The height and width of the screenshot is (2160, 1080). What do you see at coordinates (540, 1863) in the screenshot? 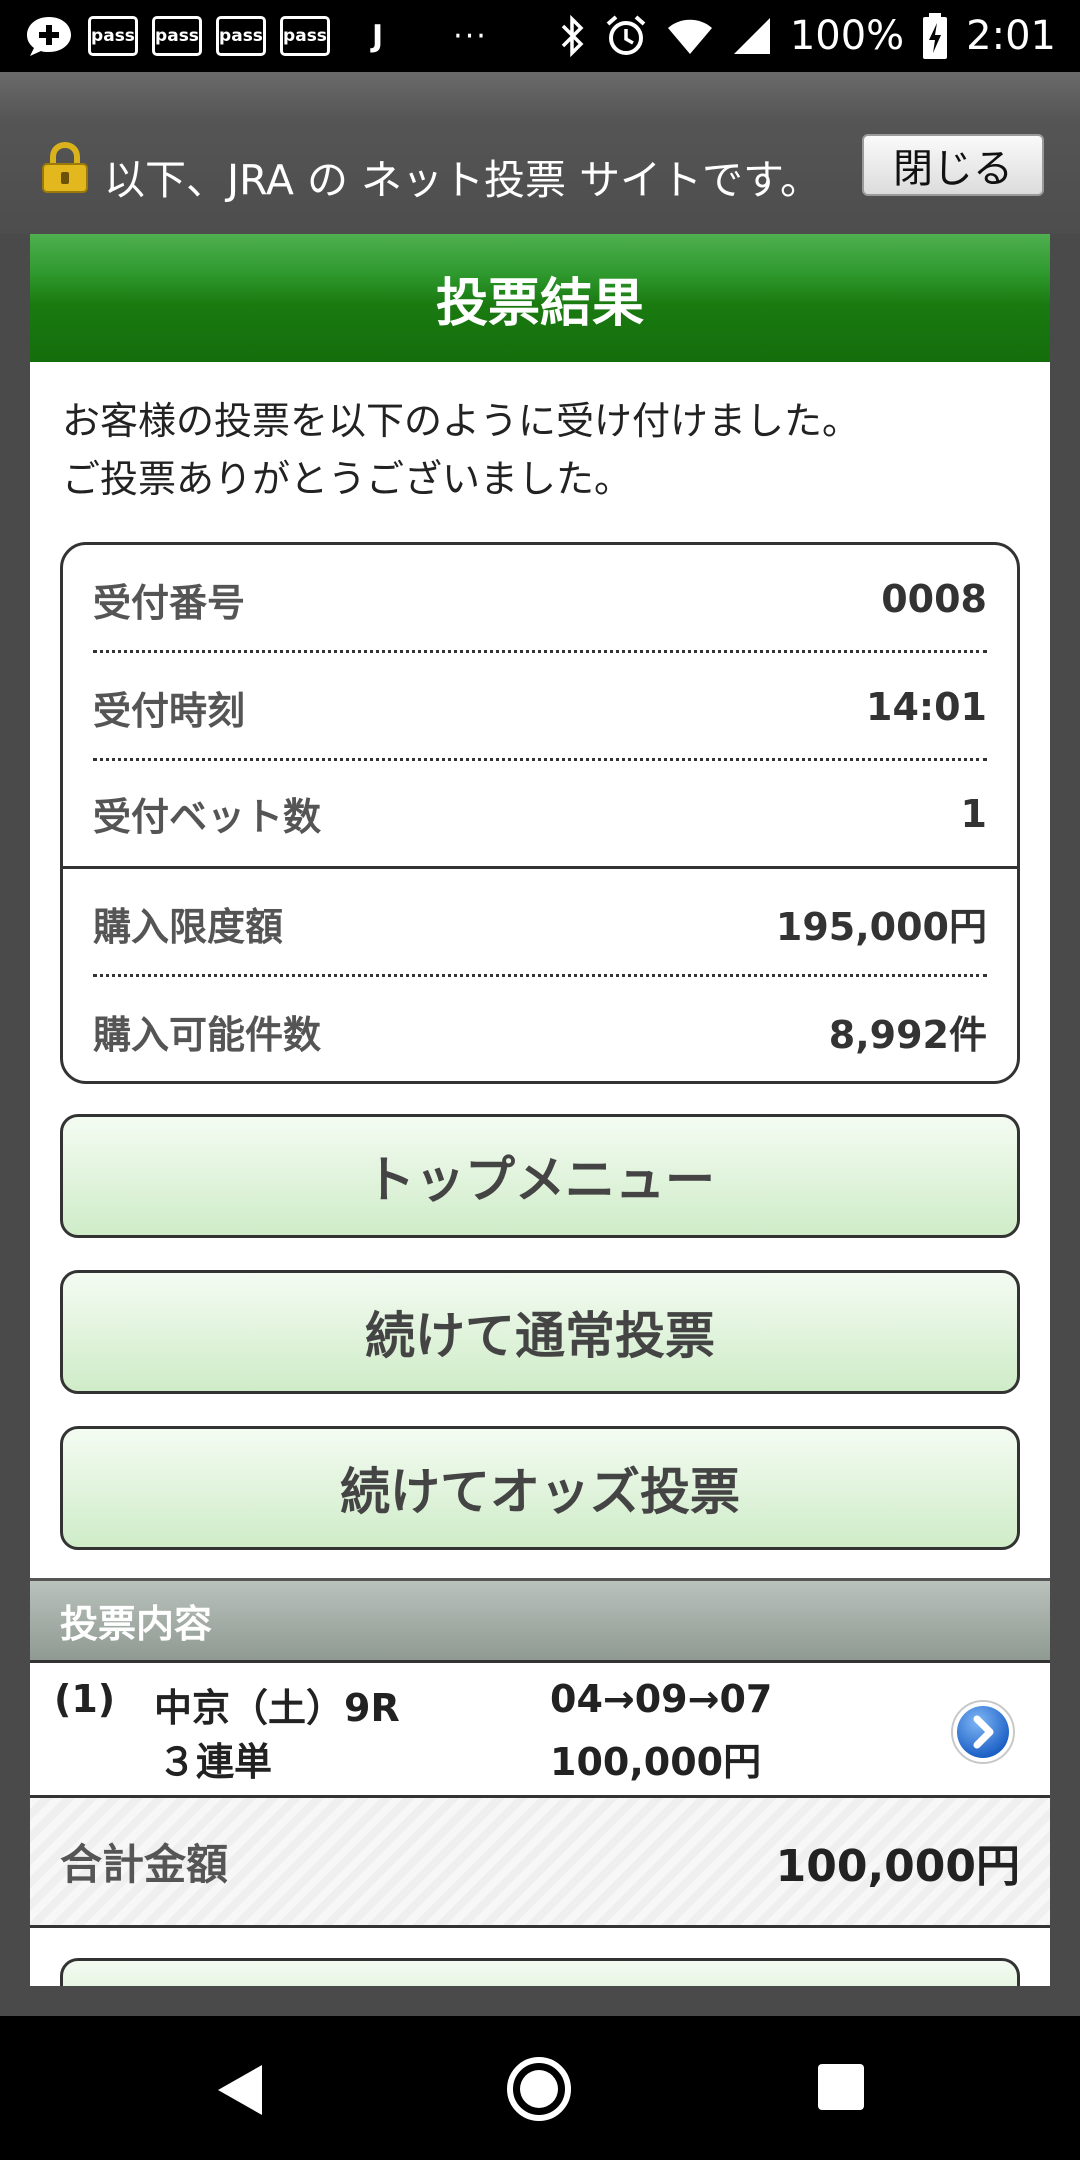
I see `total-amount-row: 合計金額 100,000円` at bounding box center [540, 1863].